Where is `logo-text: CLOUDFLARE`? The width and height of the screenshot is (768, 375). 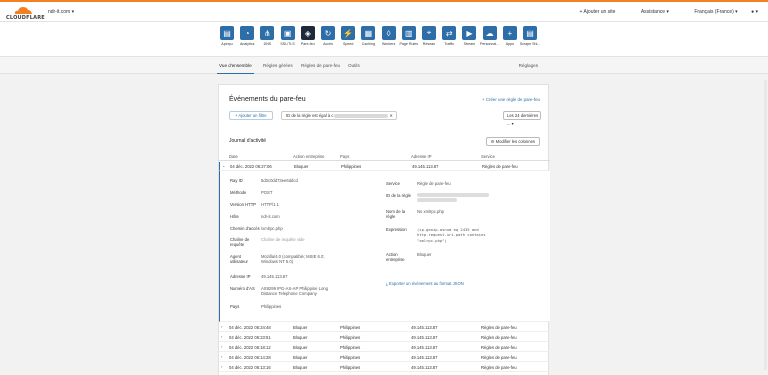
logo-text: CLOUDFLARE is located at coordinates (25, 18).